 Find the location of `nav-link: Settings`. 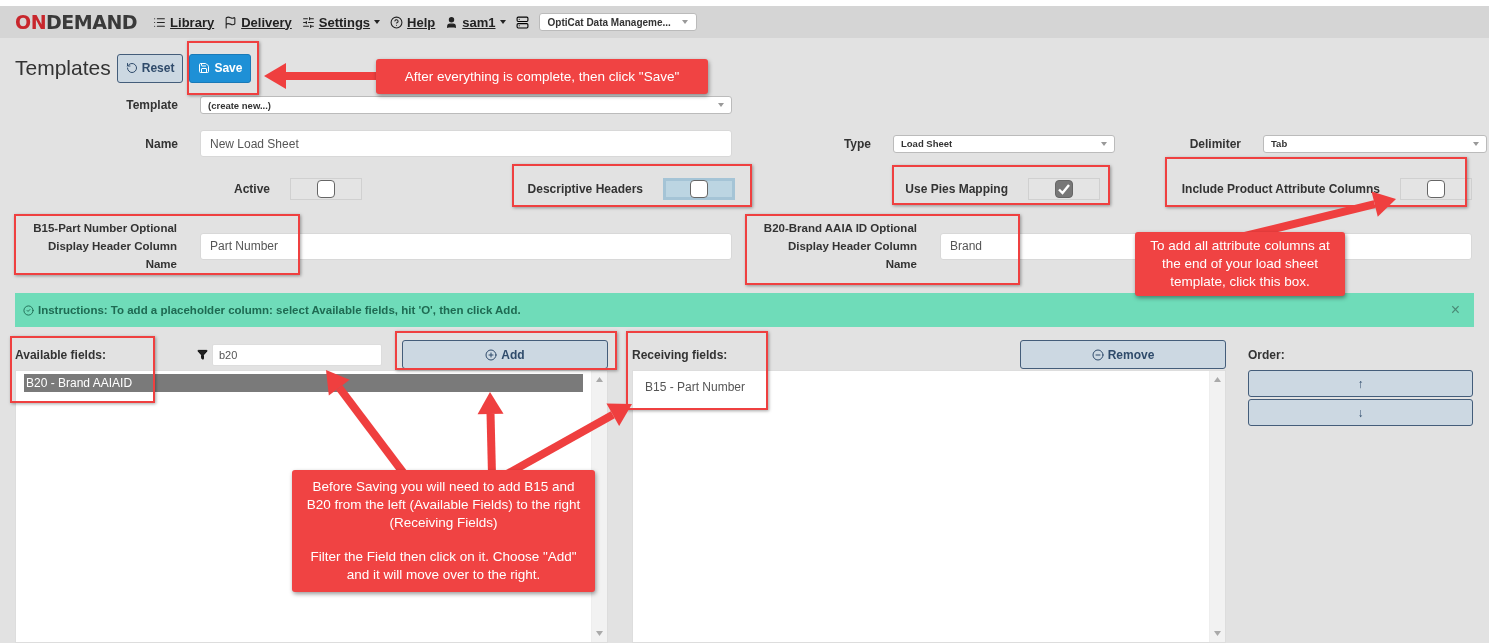

nav-link: Settings is located at coordinates (341, 22).